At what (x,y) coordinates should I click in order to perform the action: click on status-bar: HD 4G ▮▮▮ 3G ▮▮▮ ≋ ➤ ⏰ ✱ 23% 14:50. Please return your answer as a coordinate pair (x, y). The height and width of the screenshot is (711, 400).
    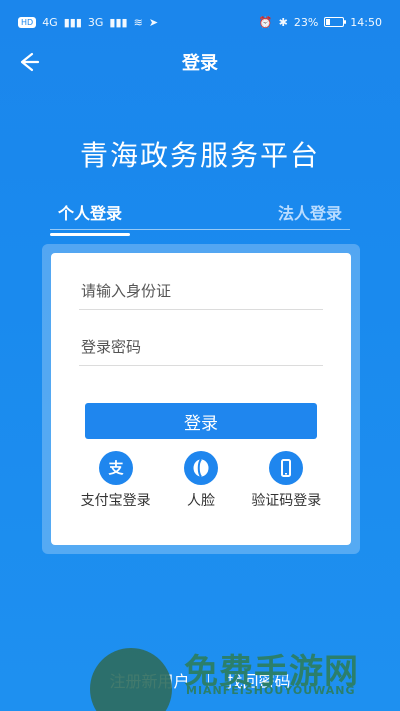
    Looking at the image, I should click on (200, 22).